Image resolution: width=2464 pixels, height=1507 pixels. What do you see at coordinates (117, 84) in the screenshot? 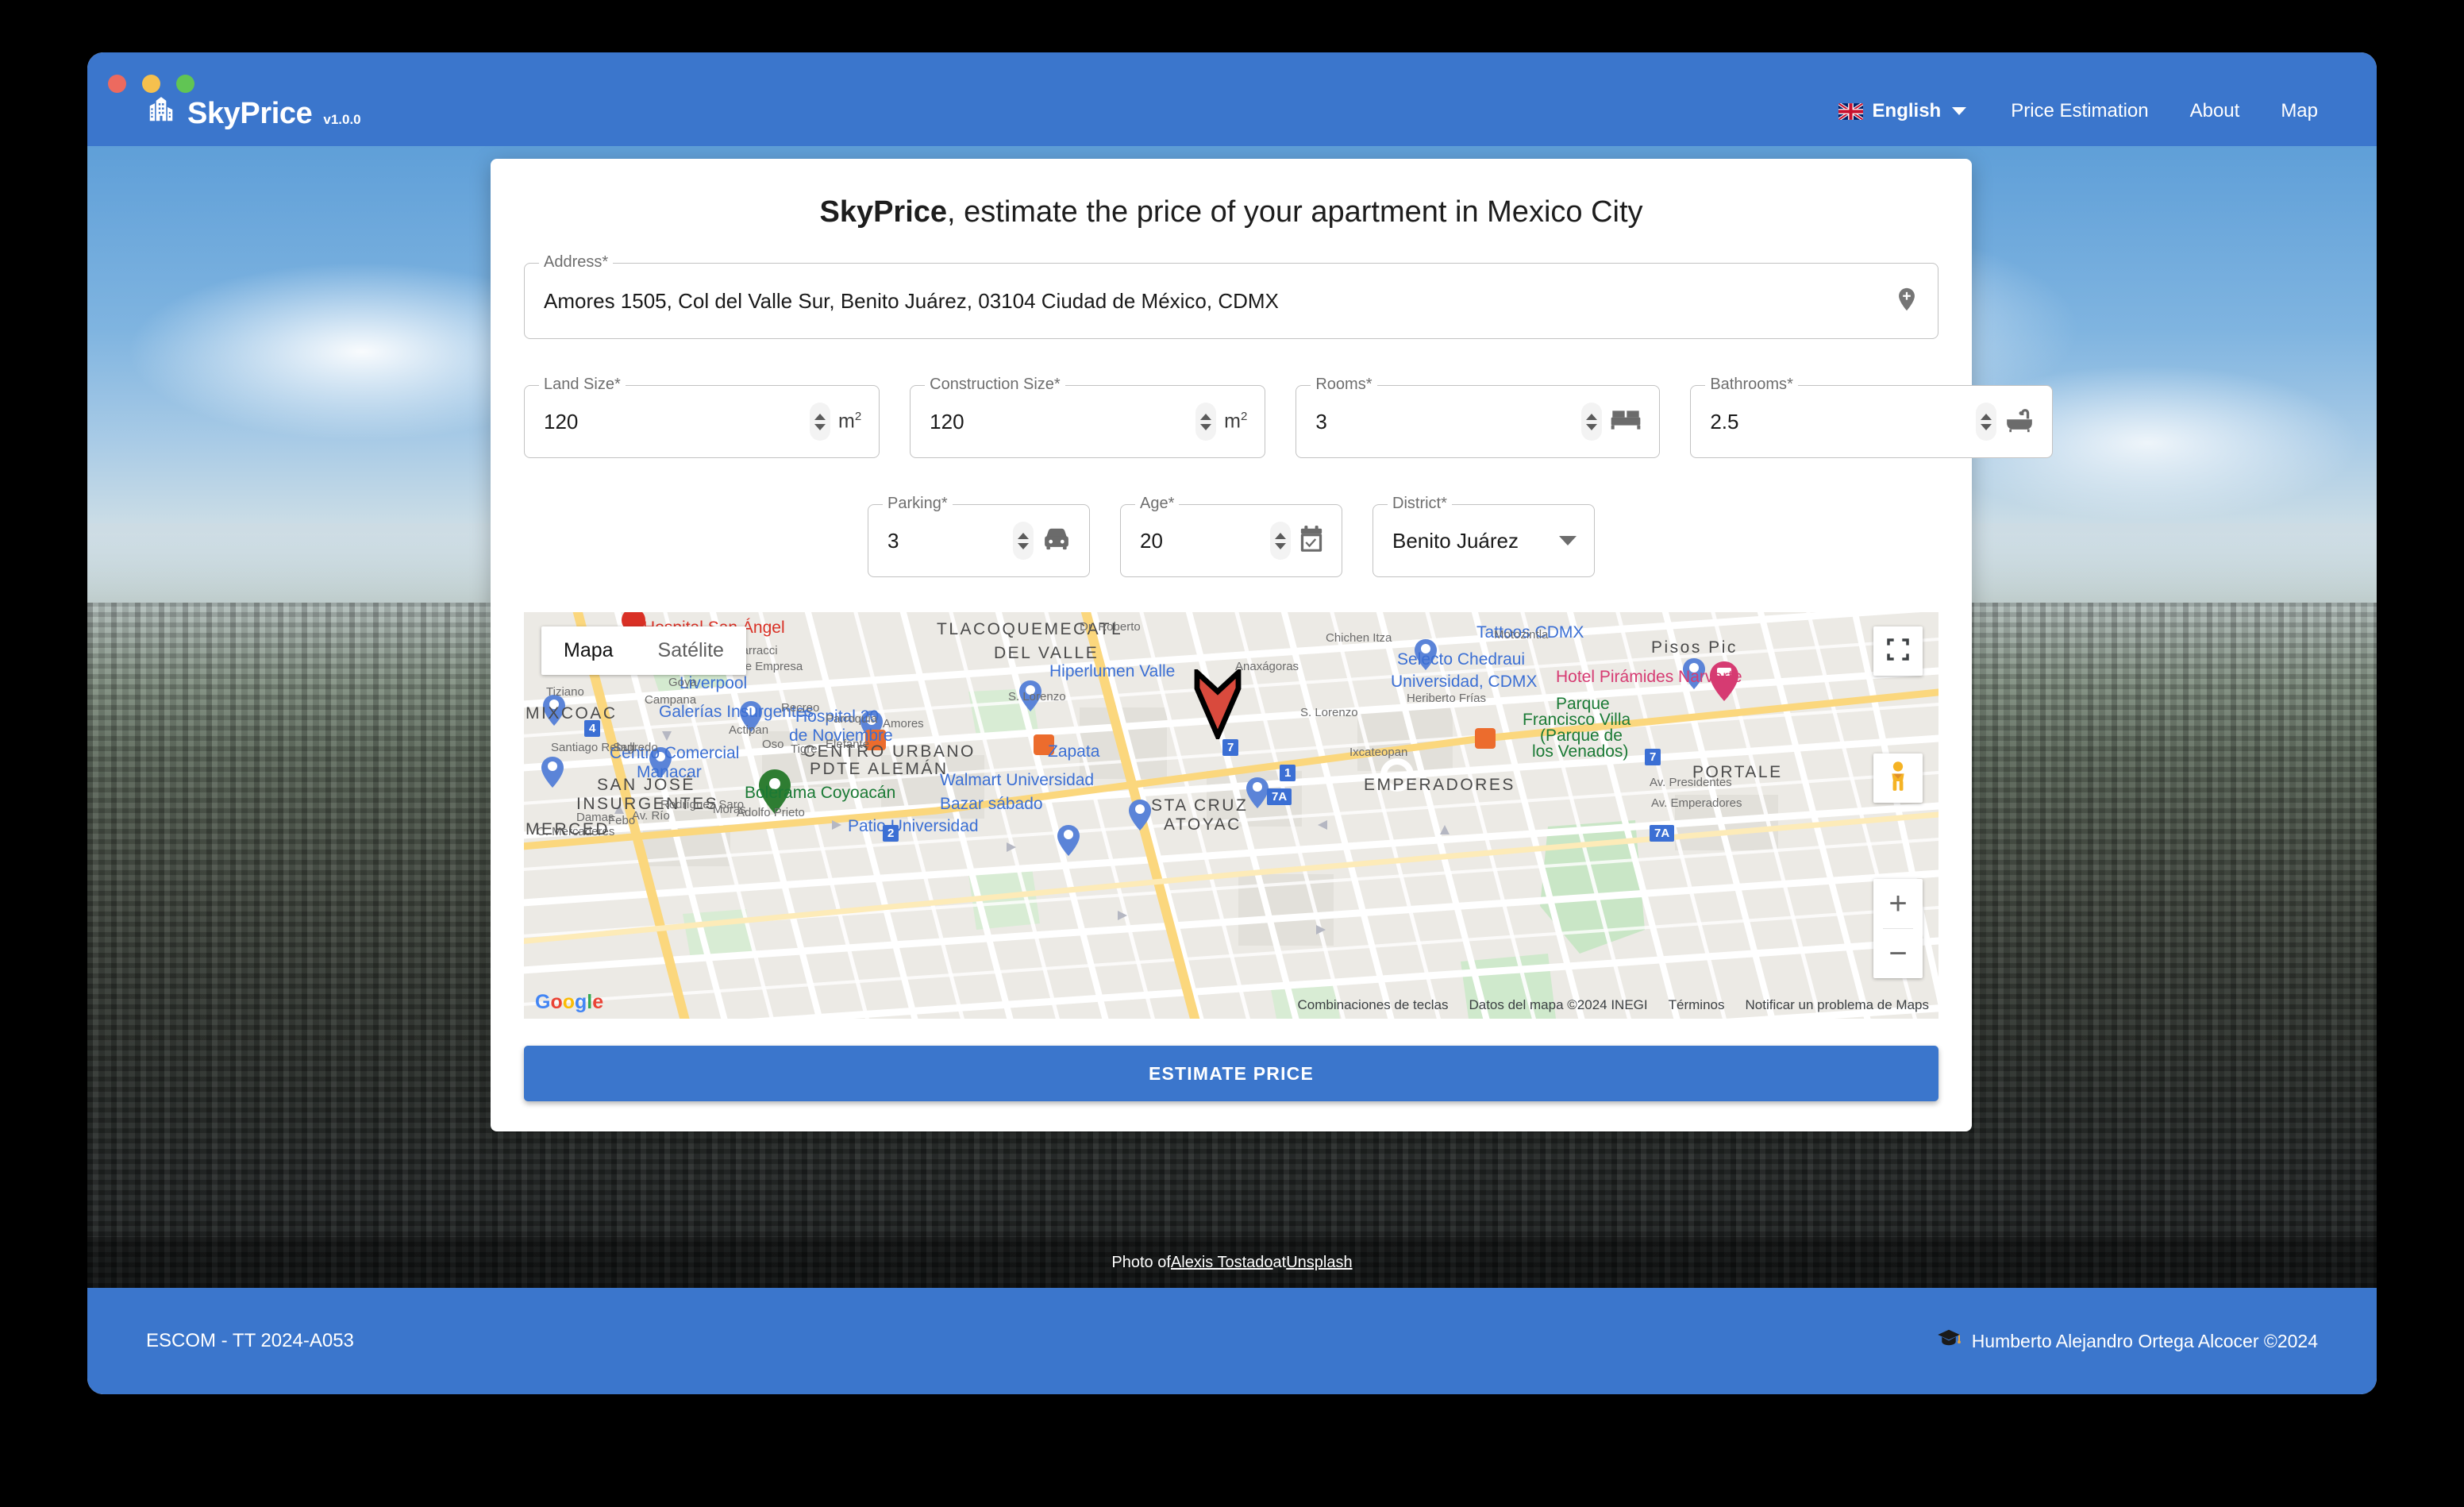
I see `close-window-button` at bounding box center [117, 84].